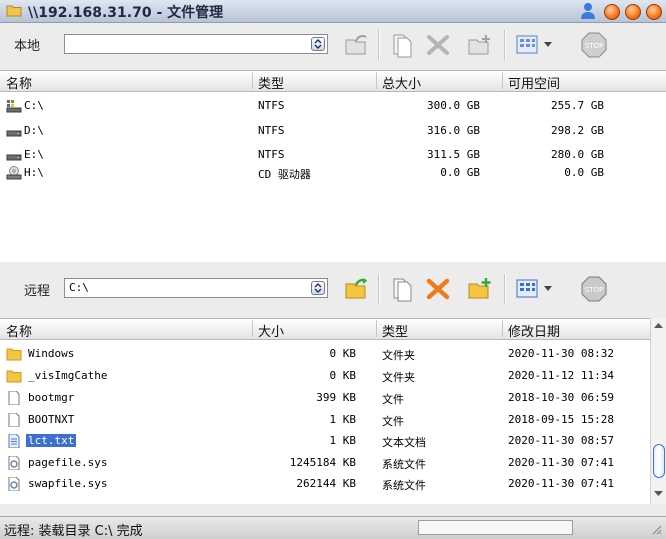 The height and width of the screenshot is (539, 666). What do you see at coordinates (654, 12) in the screenshot?
I see `close-button` at bounding box center [654, 12].